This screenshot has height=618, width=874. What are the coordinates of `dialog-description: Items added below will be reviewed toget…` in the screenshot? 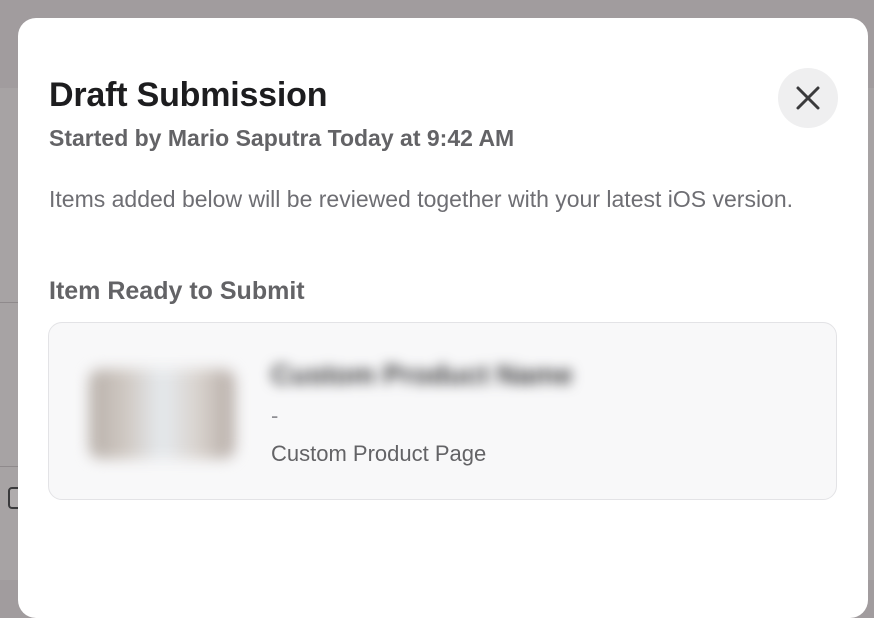 It's located at (421, 199).